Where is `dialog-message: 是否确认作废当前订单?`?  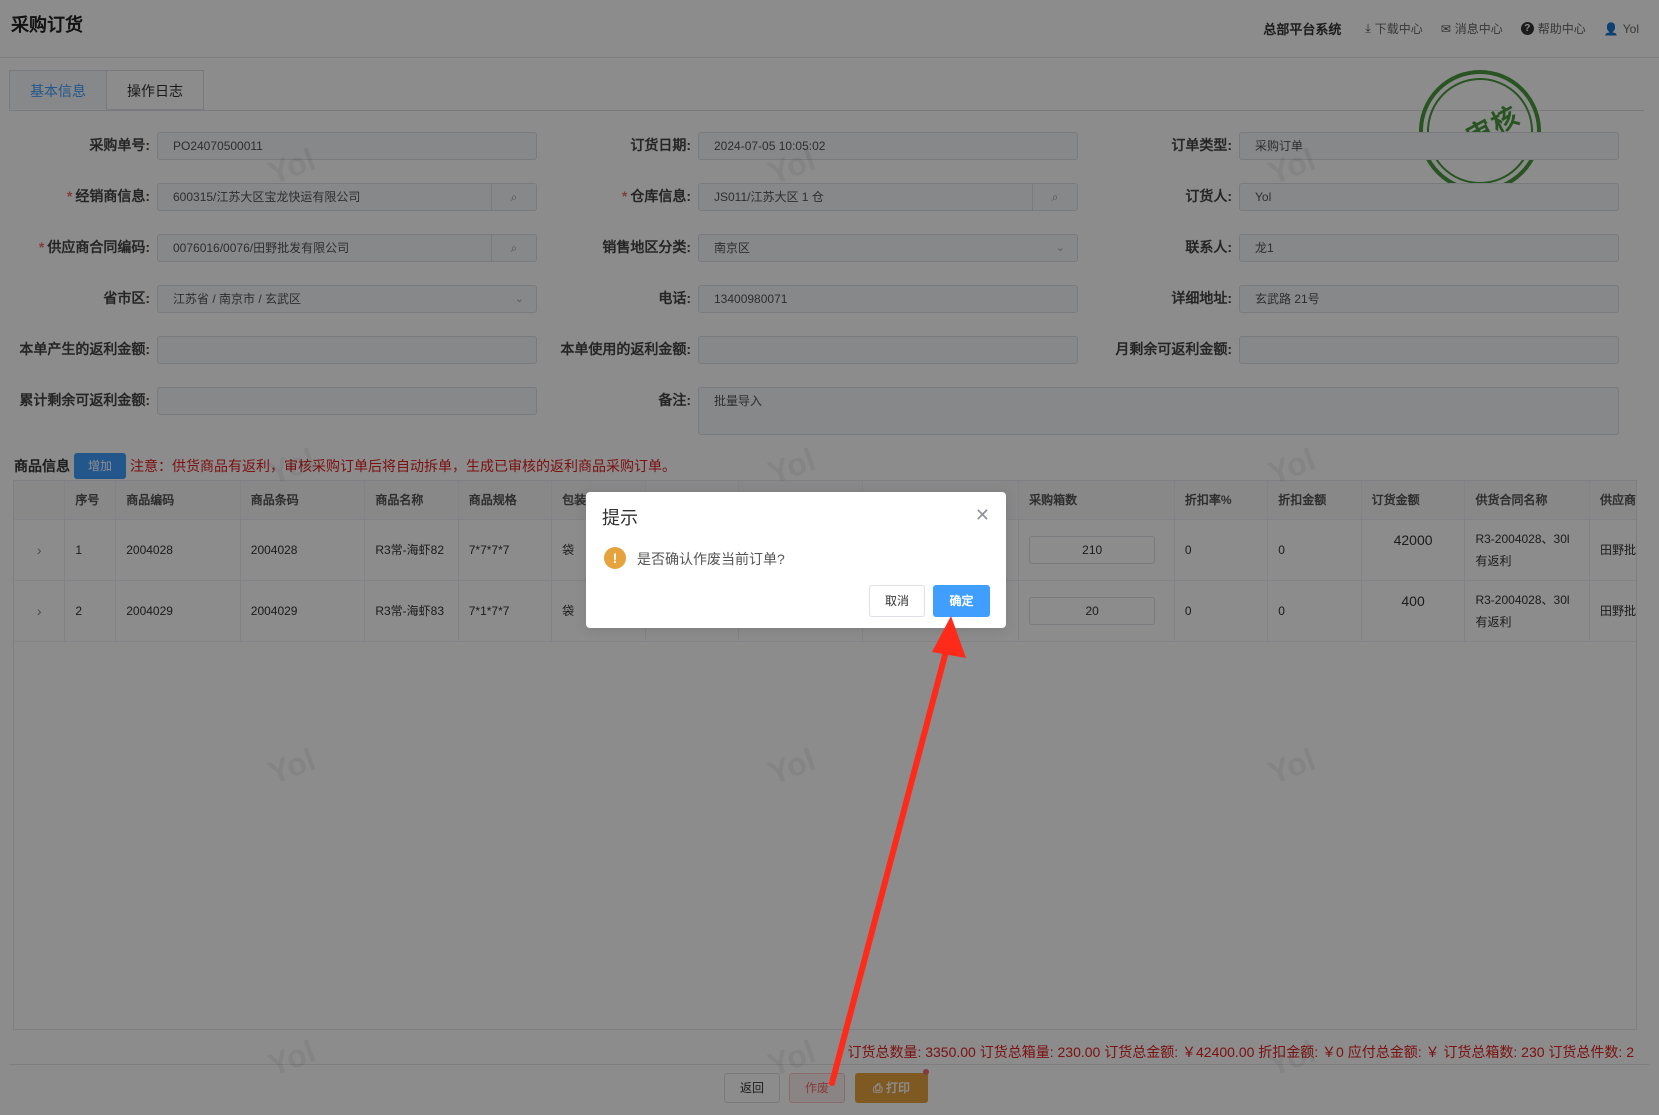
dialog-message: 是否确认作废当前订单? is located at coordinates (711, 559).